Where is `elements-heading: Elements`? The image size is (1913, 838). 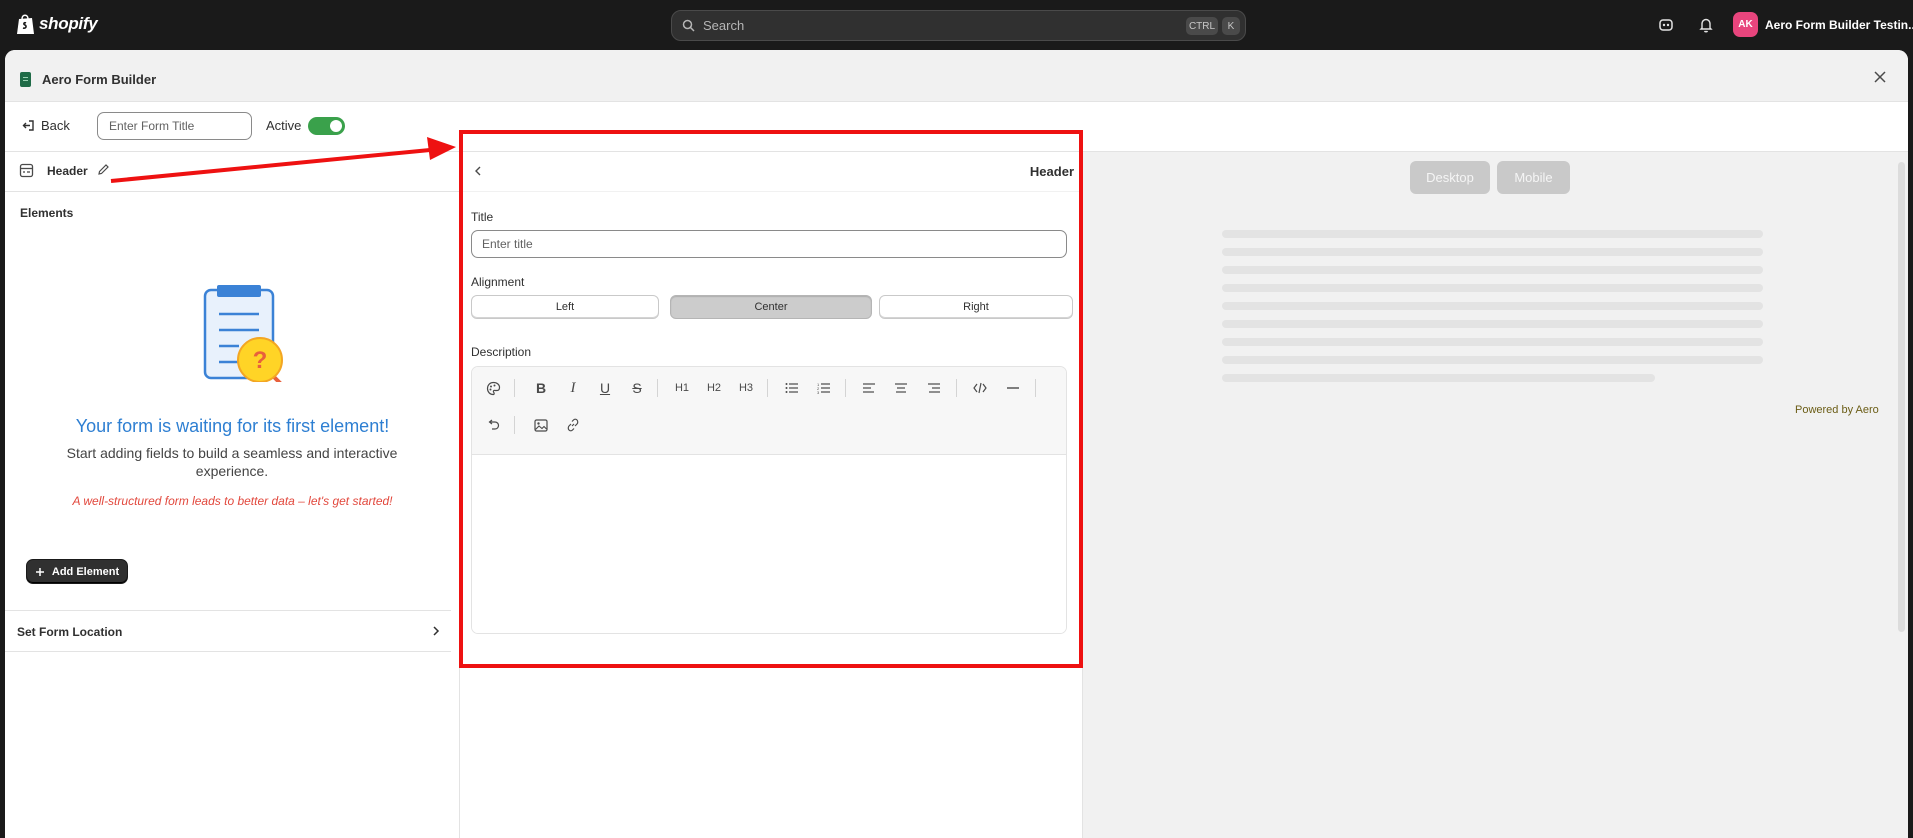
elements-heading: Elements is located at coordinates (47, 213).